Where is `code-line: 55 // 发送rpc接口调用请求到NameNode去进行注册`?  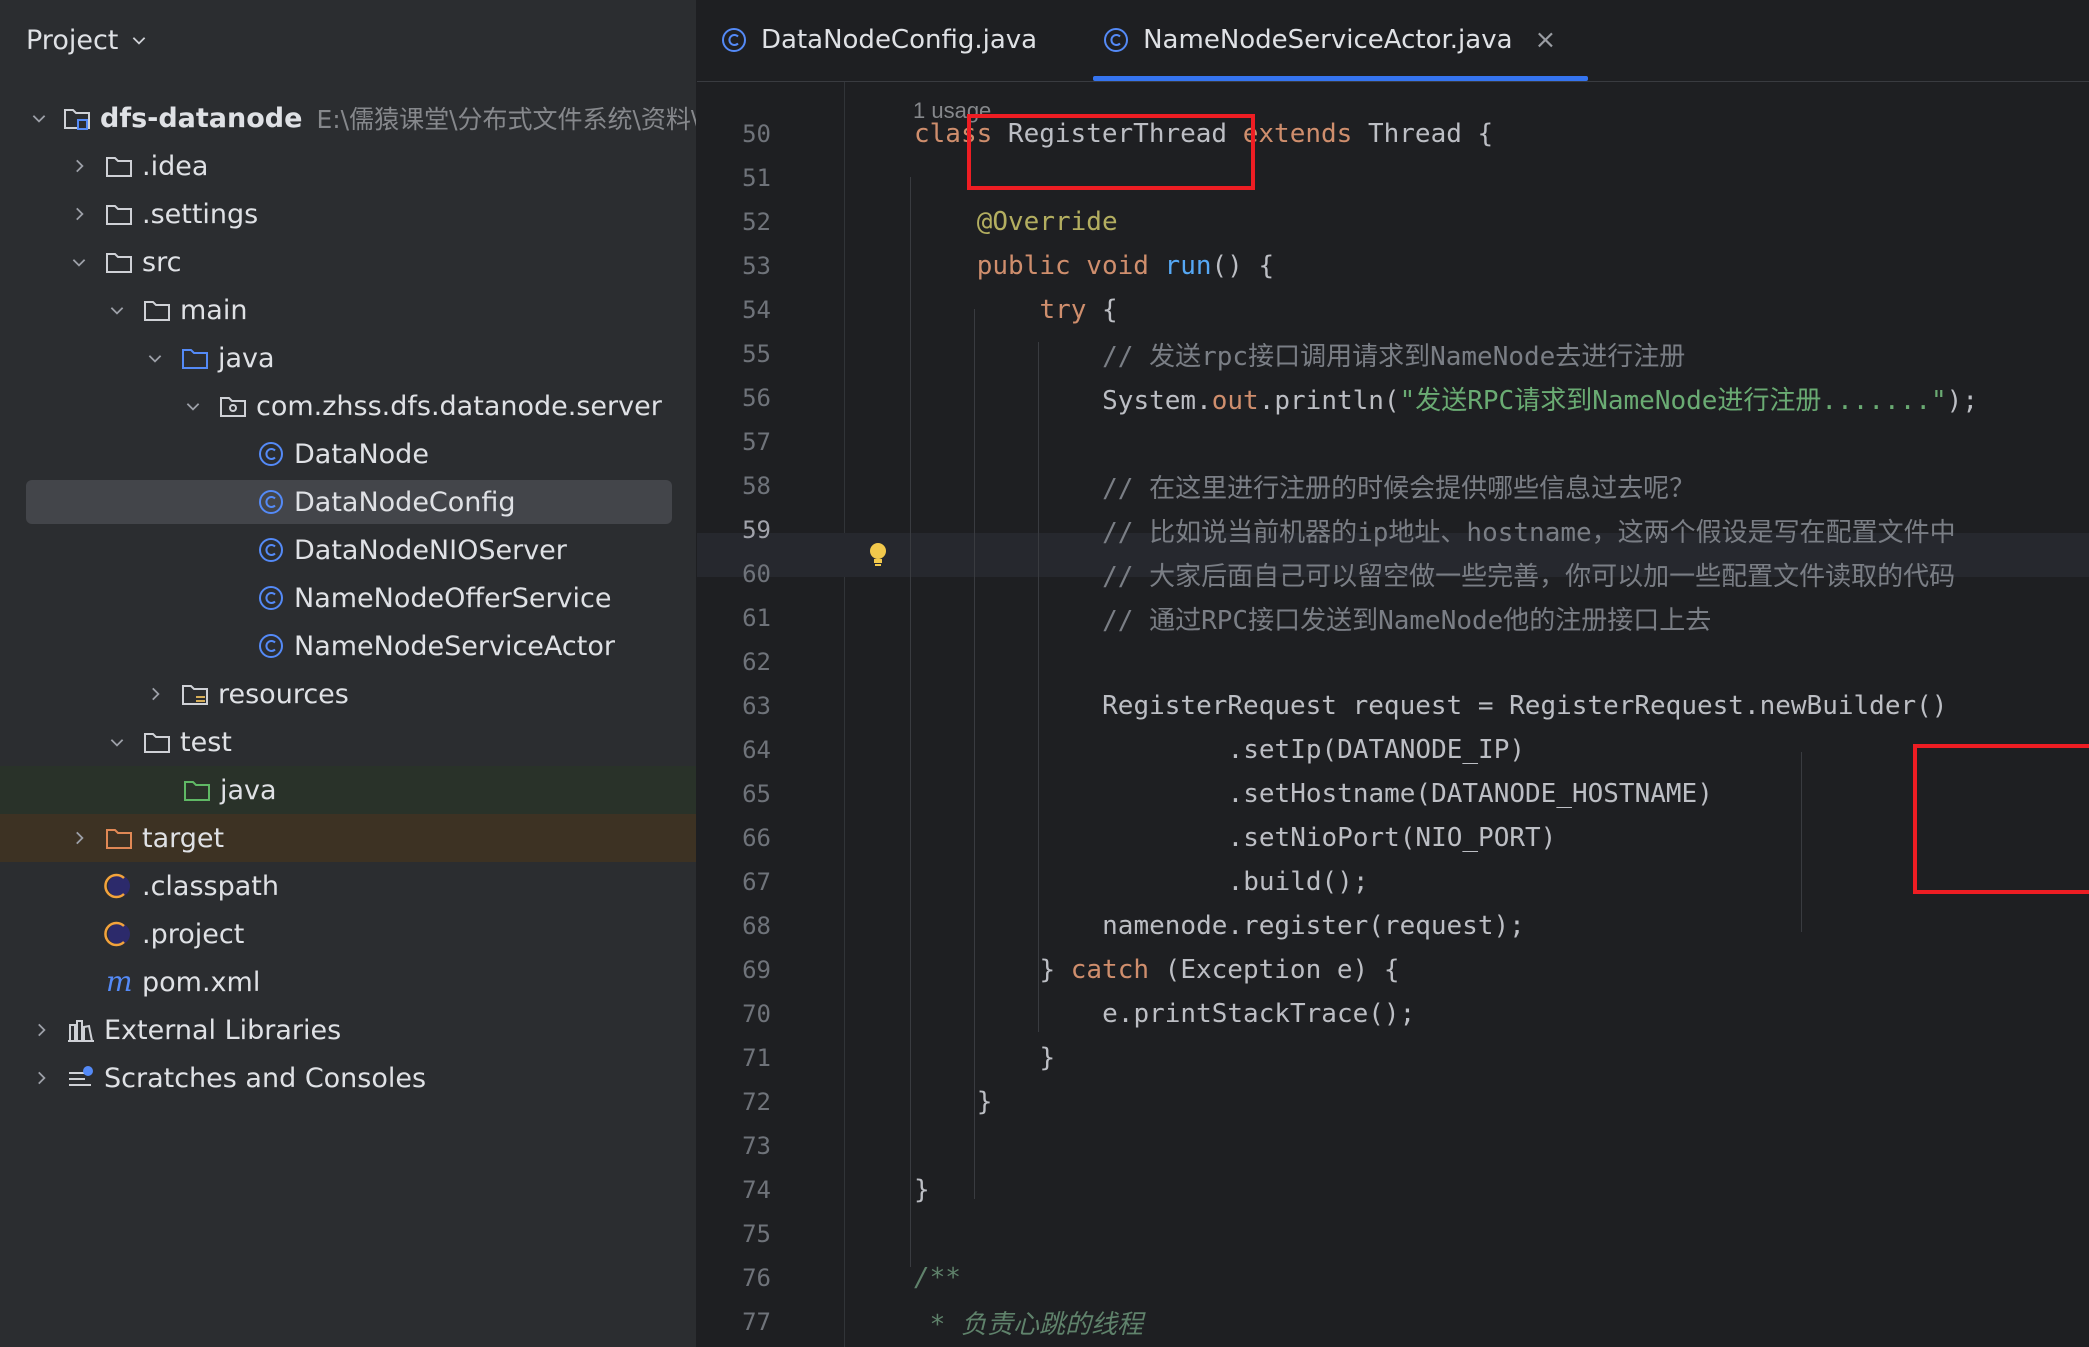 code-line: 55 // 发送rpc接口调用请求到NameNode去进行注册 is located at coordinates (1393, 354).